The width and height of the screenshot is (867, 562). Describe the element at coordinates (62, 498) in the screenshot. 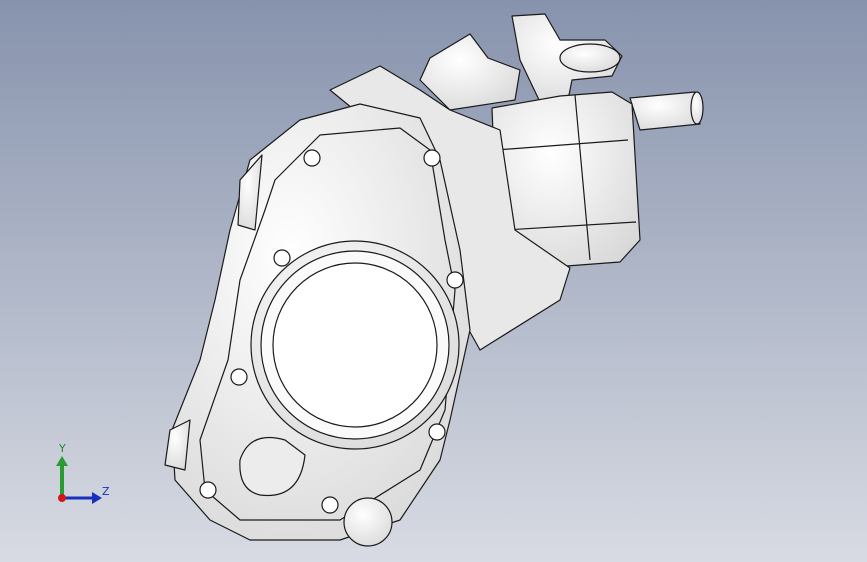

I see `axis-origin` at that location.